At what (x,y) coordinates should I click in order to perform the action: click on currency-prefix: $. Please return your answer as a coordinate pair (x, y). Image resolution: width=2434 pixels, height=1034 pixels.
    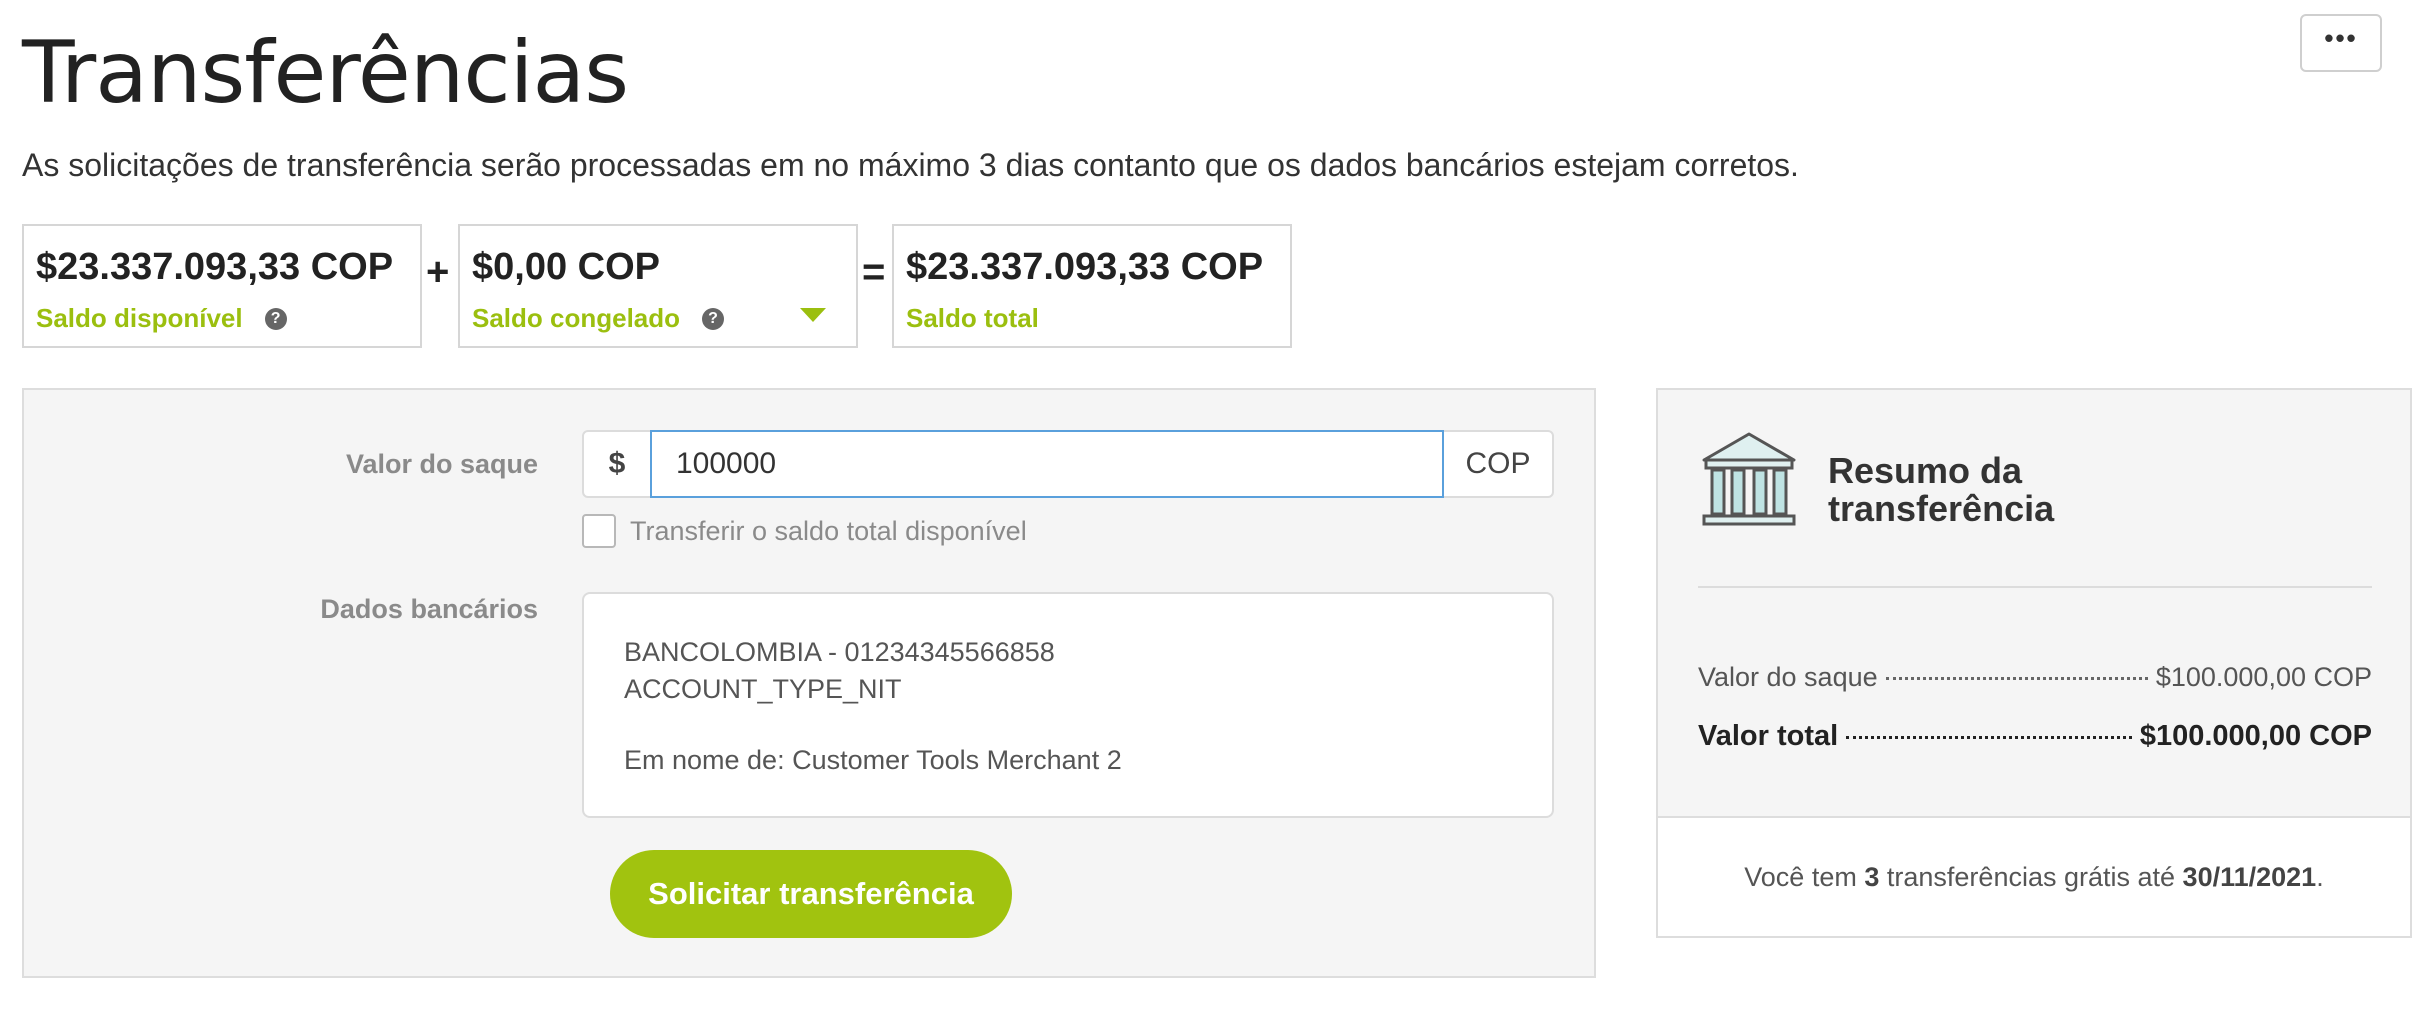
    Looking at the image, I should click on (617, 463).